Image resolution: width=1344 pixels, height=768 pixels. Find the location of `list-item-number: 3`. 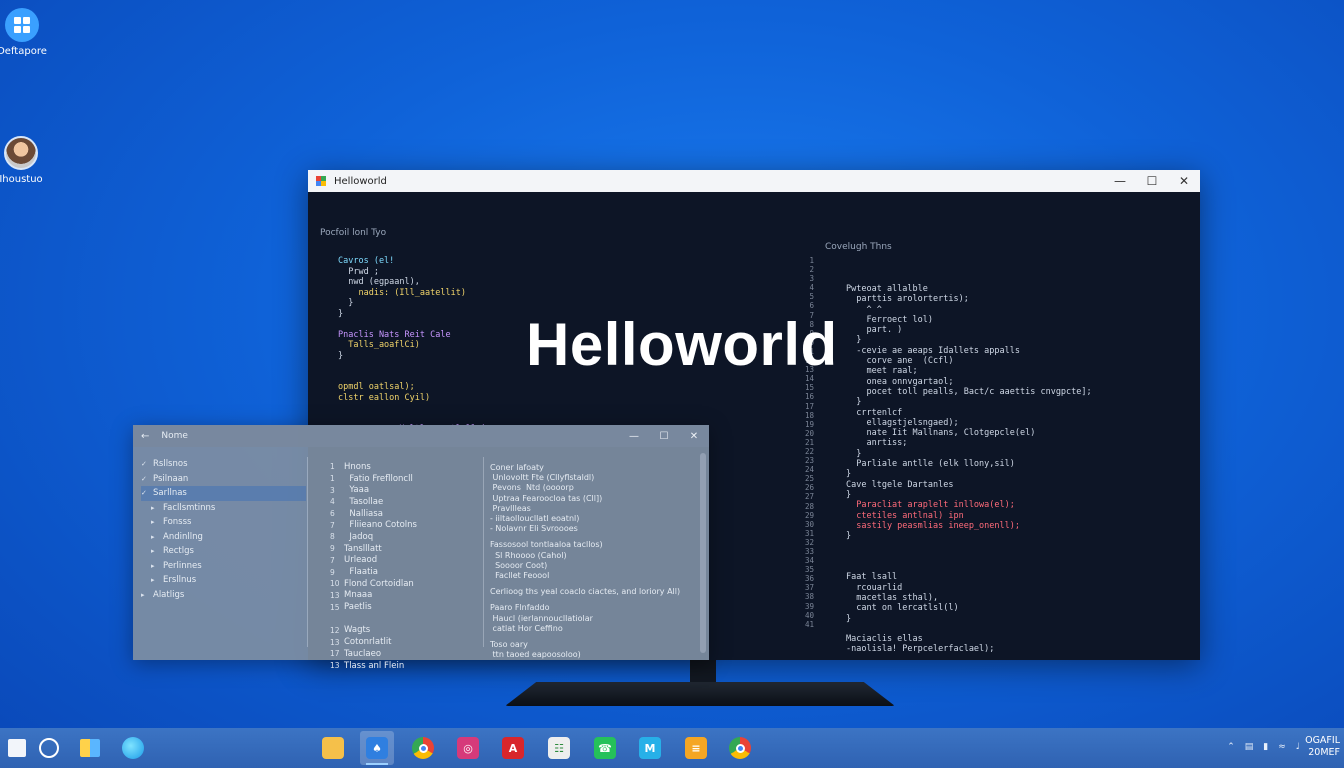

list-item-number: 3 is located at coordinates (332, 490).